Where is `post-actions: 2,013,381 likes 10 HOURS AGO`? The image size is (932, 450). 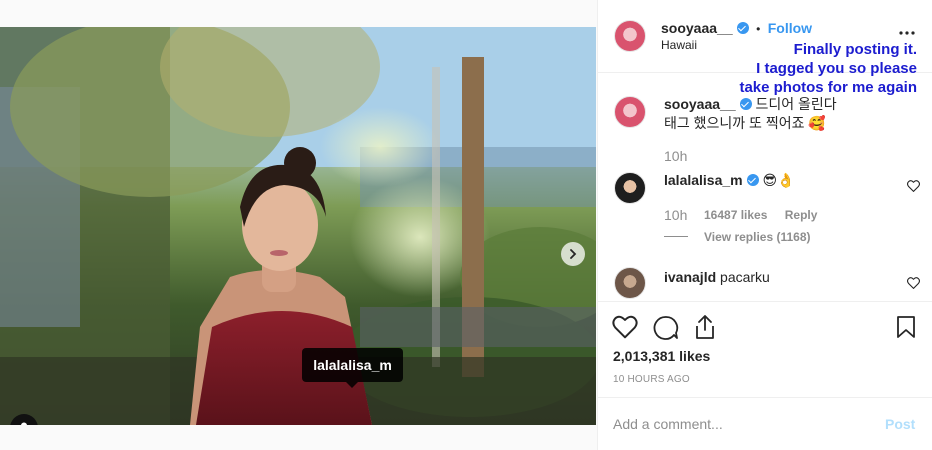 post-actions: 2,013,381 likes 10 HOURS AGO is located at coordinates (765, 349).